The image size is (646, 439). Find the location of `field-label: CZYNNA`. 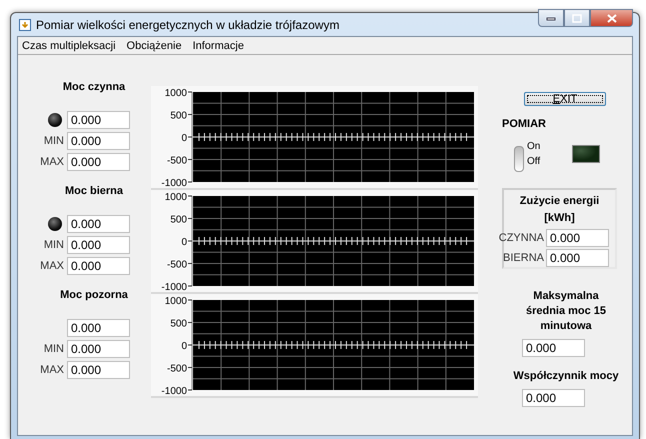

field-label: CZYNNA is located at coordinates (521, 238).